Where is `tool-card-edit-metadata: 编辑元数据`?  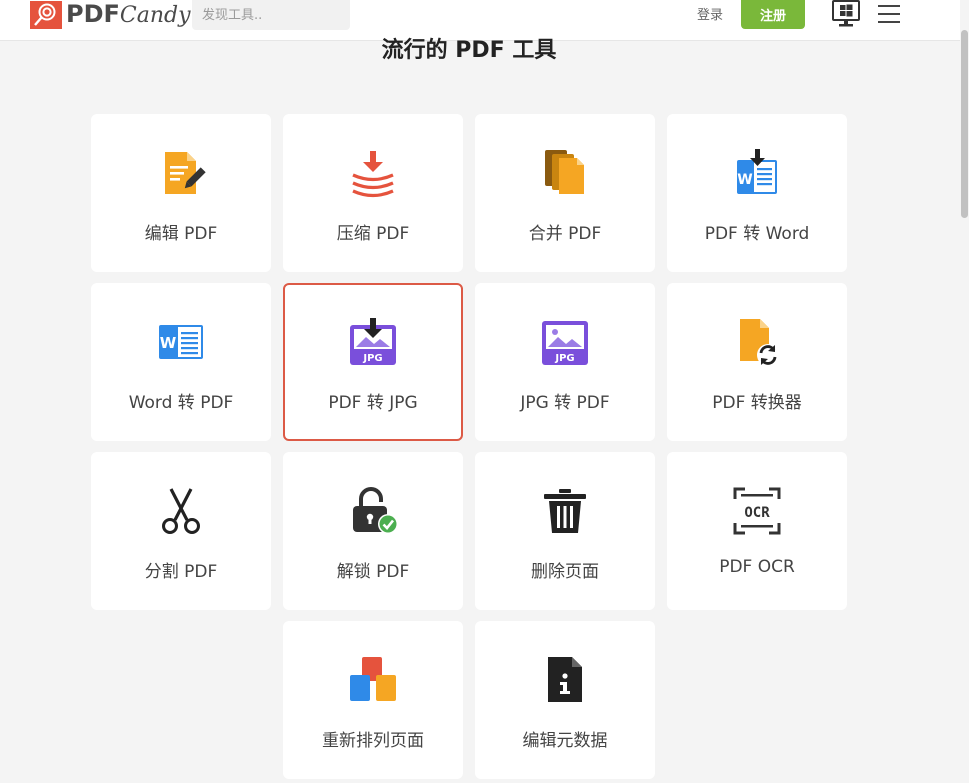
tool-card-edit-metadata: 编辑元数据 is located at coordinates (565, 700).